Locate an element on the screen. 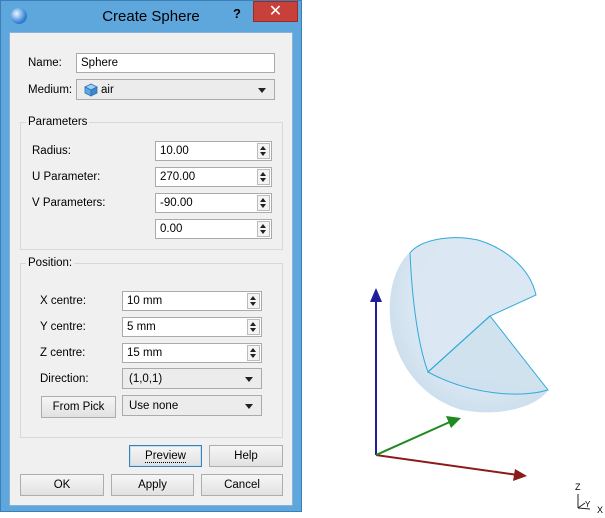 Image resolution: width=605 pixels, height=518 pixels. name-label: Name: is located at coordinates (45, 63).